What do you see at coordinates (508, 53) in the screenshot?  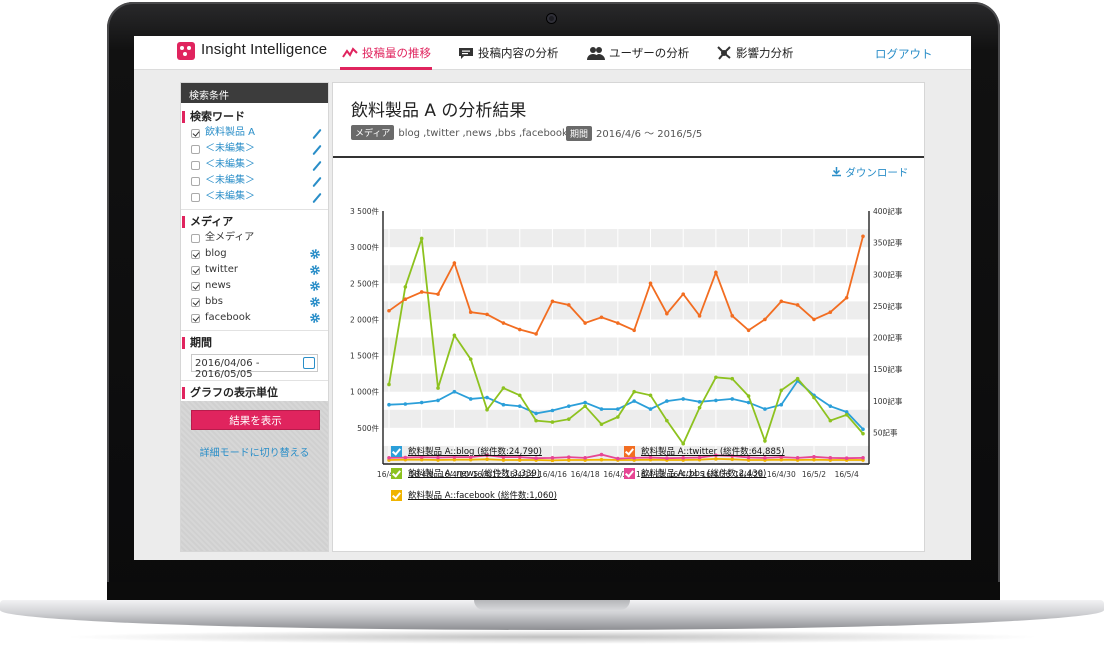 I see `nav-tab-content-analysis: 投稿内容の分析` at bounding box center [508, 53].